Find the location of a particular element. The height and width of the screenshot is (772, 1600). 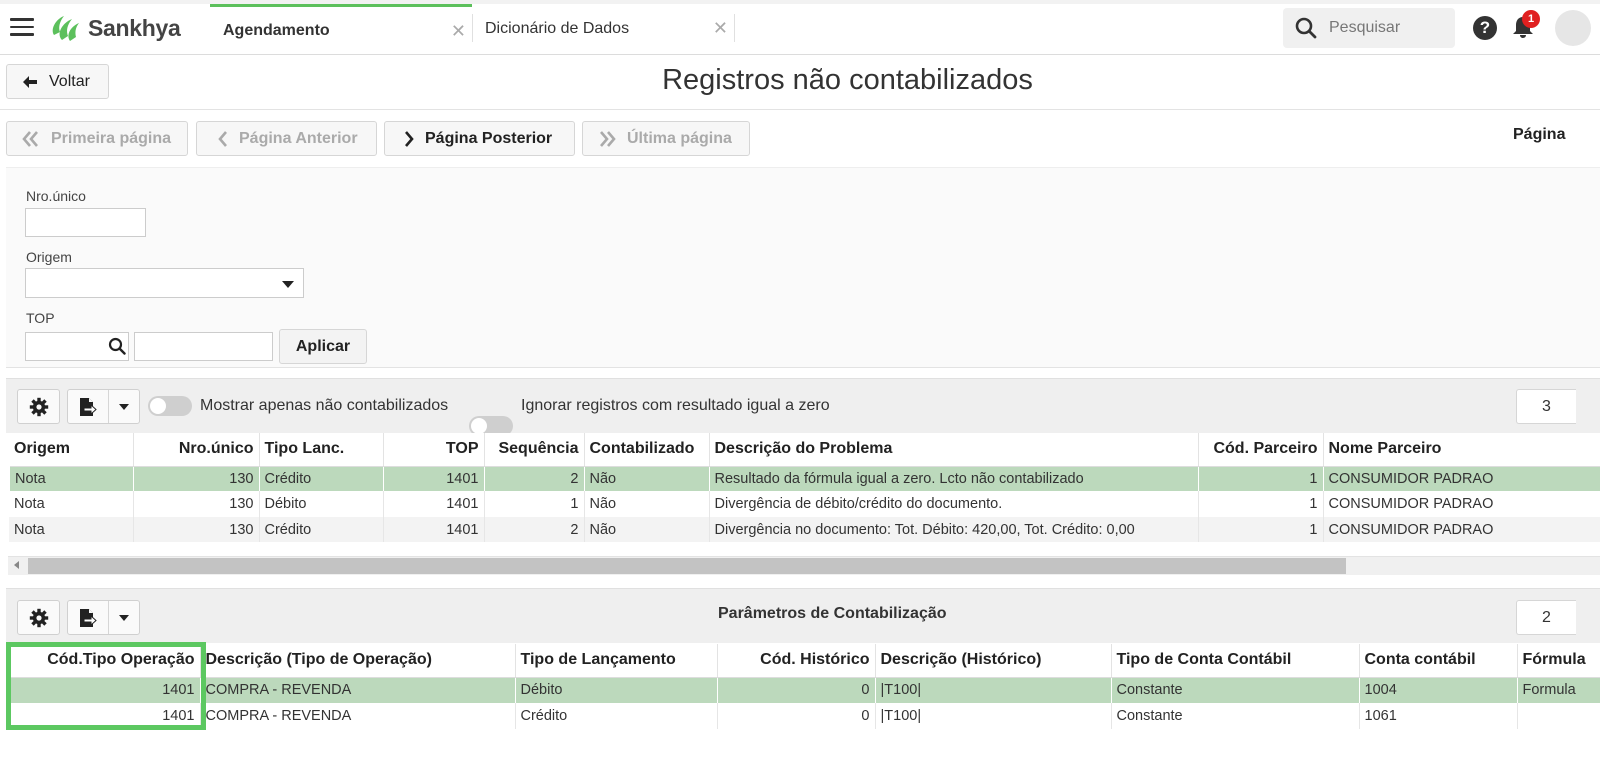

page-indicator-label: Página is located at coordinates (1539, 134).